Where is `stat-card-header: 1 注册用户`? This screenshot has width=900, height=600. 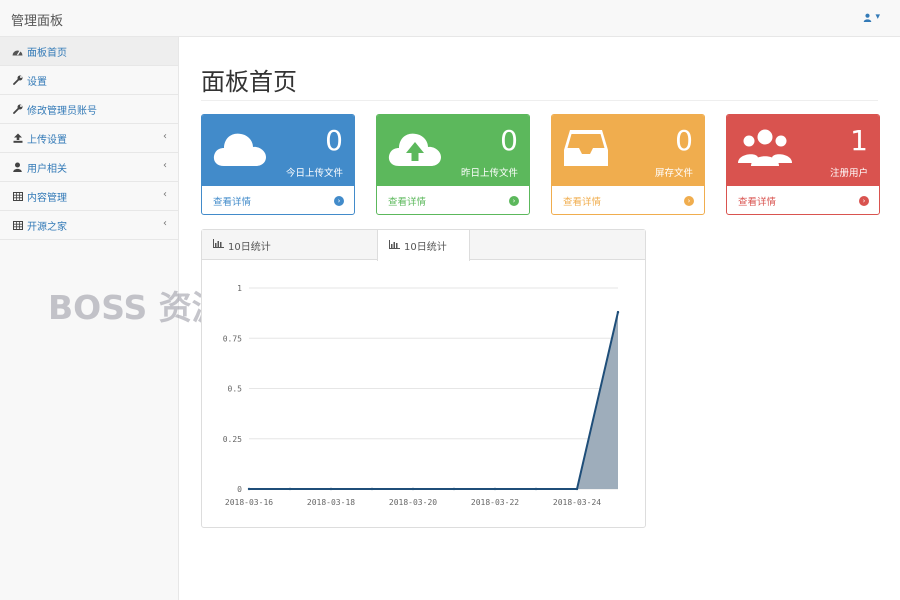
stat-card-header: 1 注册用户 is located at coordinates (803, 150).